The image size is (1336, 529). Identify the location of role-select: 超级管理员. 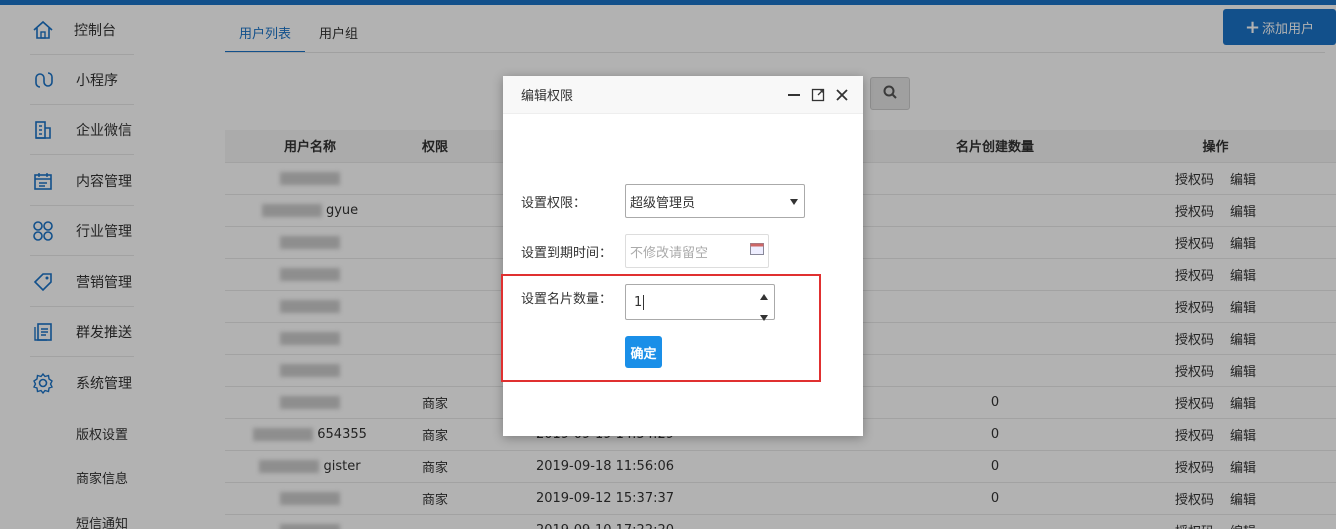
(715, 201).